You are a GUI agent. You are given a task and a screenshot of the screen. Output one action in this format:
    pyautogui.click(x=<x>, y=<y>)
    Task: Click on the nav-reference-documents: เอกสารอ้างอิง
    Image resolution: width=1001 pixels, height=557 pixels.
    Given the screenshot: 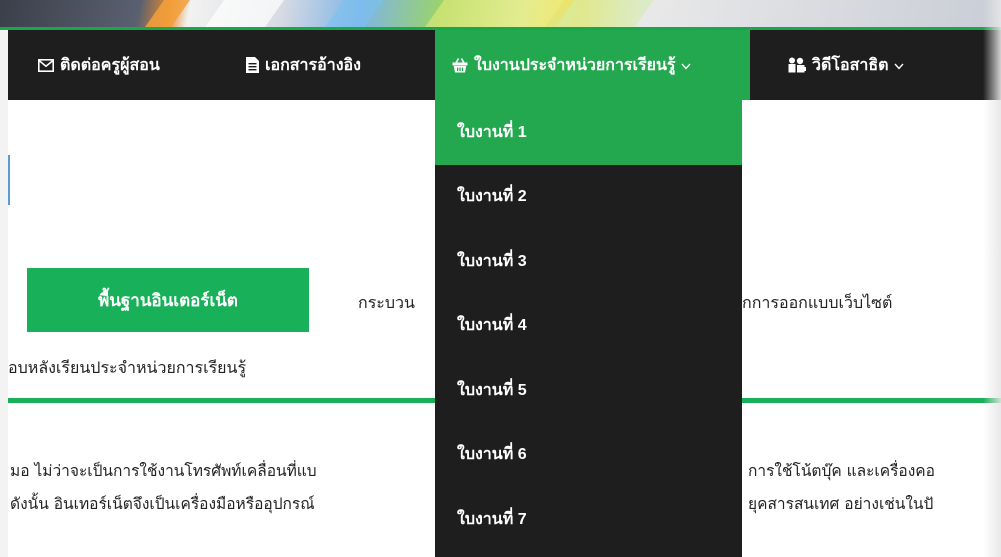 What is the action you would take?
    pyautogui.click(x=303, y=65)
    